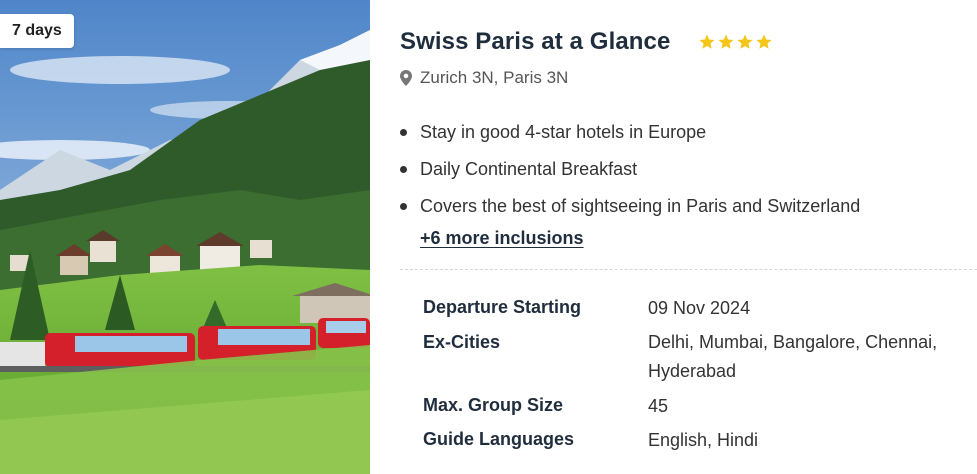 This screenshot has height=474, width=977. I want to click on departure-label: Departure Starting, so click(502, 307).